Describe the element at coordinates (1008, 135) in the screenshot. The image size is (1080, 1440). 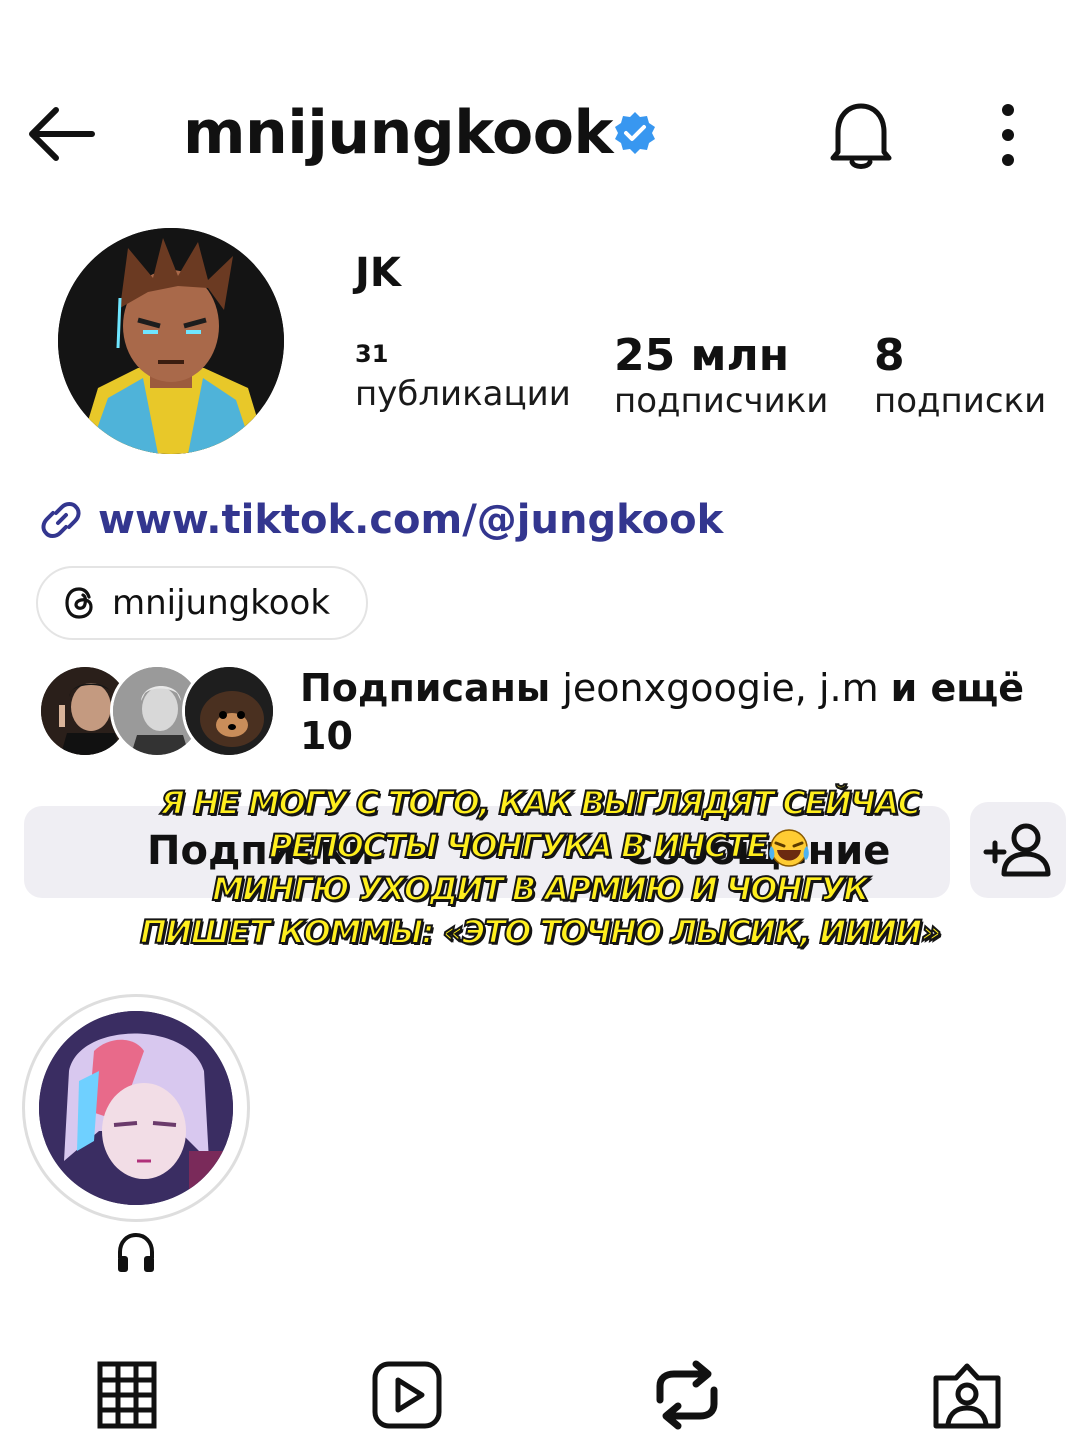
I see `more-vertical-icon` at that location.